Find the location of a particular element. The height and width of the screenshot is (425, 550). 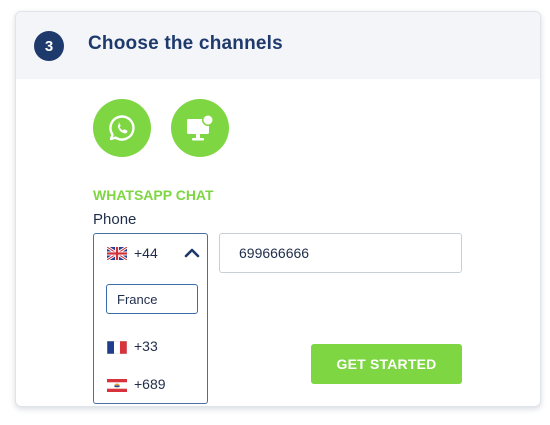

country-option-french-polynesia: +689 is located at coordinates (150, 386).